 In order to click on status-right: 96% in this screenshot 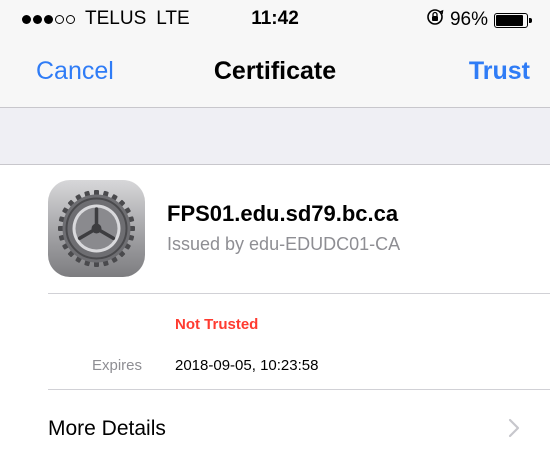, I will do `click(479, 20)`.